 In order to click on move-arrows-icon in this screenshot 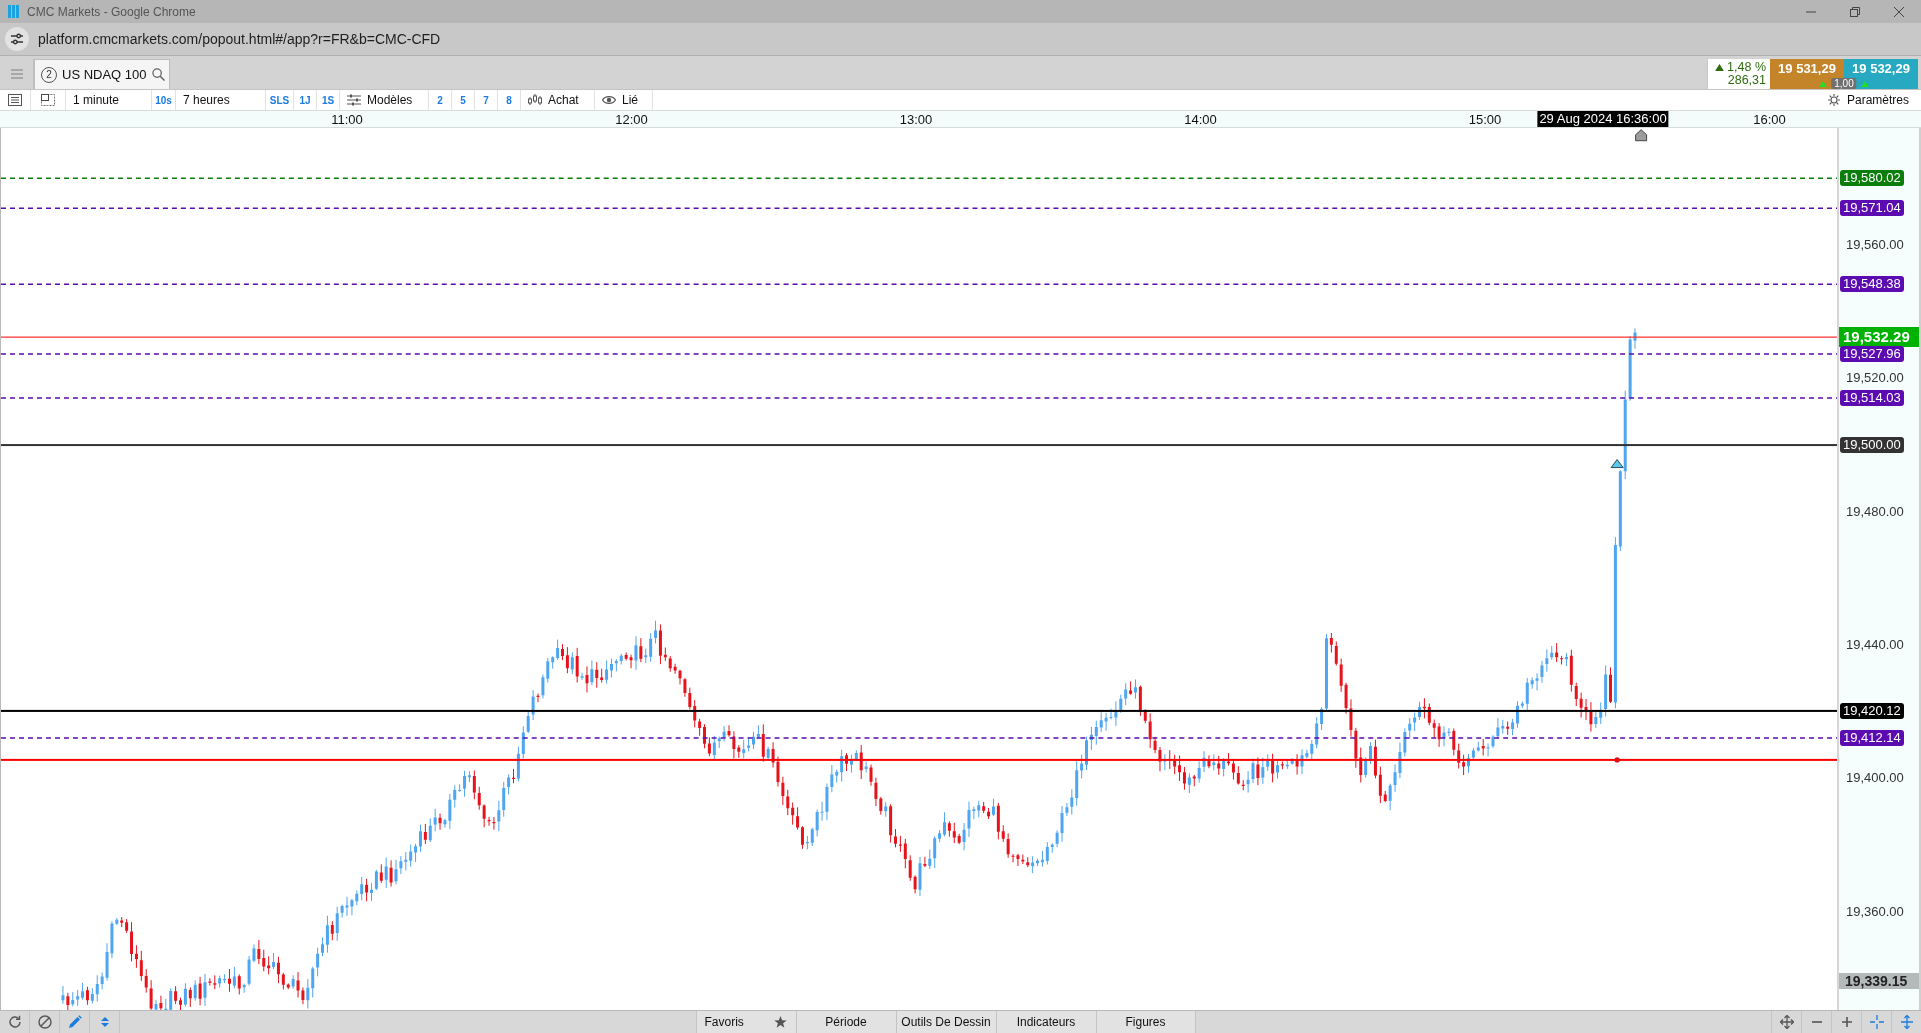, I will do `click(1786, 1022)`.